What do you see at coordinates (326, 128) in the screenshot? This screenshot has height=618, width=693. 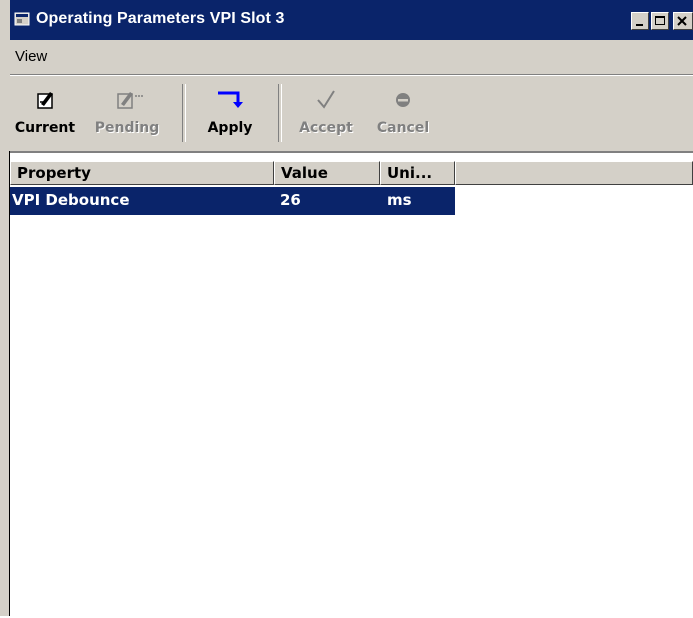 I see `accept-label: Accept` at bounding box center [326, 128].